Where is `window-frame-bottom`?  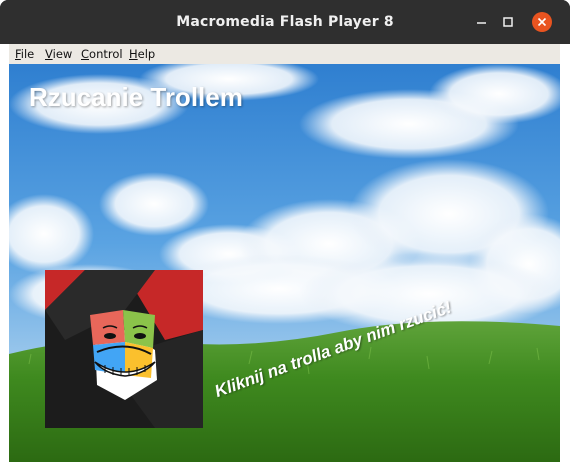
window-frame-bottom is located at coordinates (285, 468).